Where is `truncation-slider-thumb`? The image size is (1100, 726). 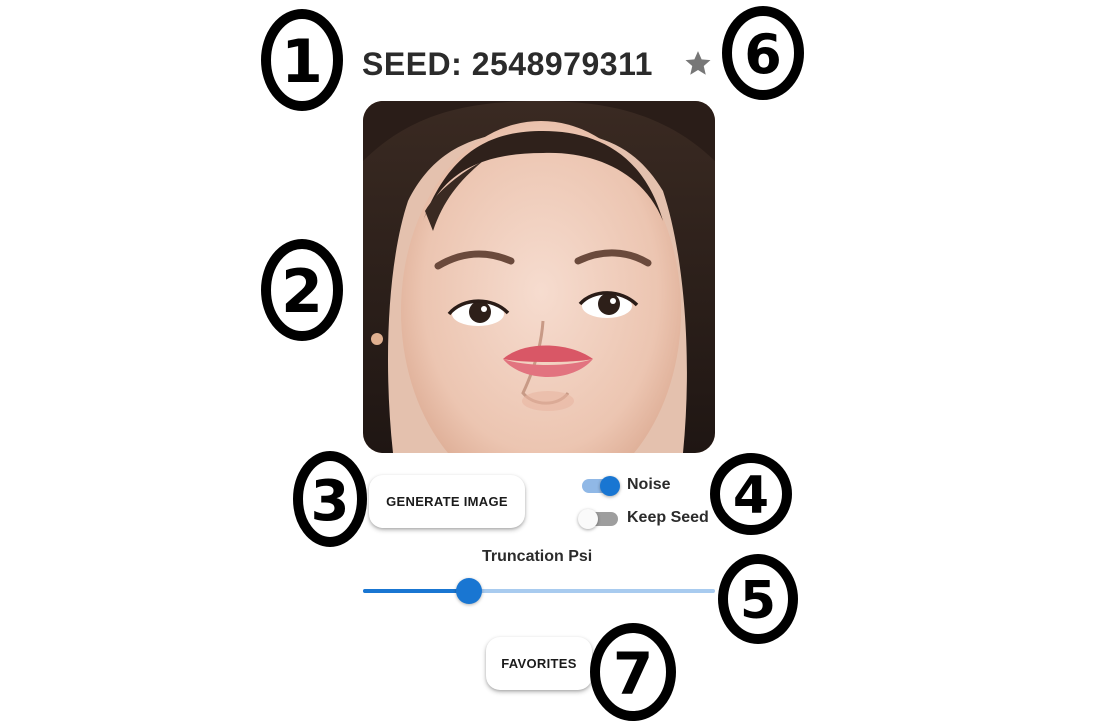
truncation-slider-thumb is located at coordinates (468, 591).